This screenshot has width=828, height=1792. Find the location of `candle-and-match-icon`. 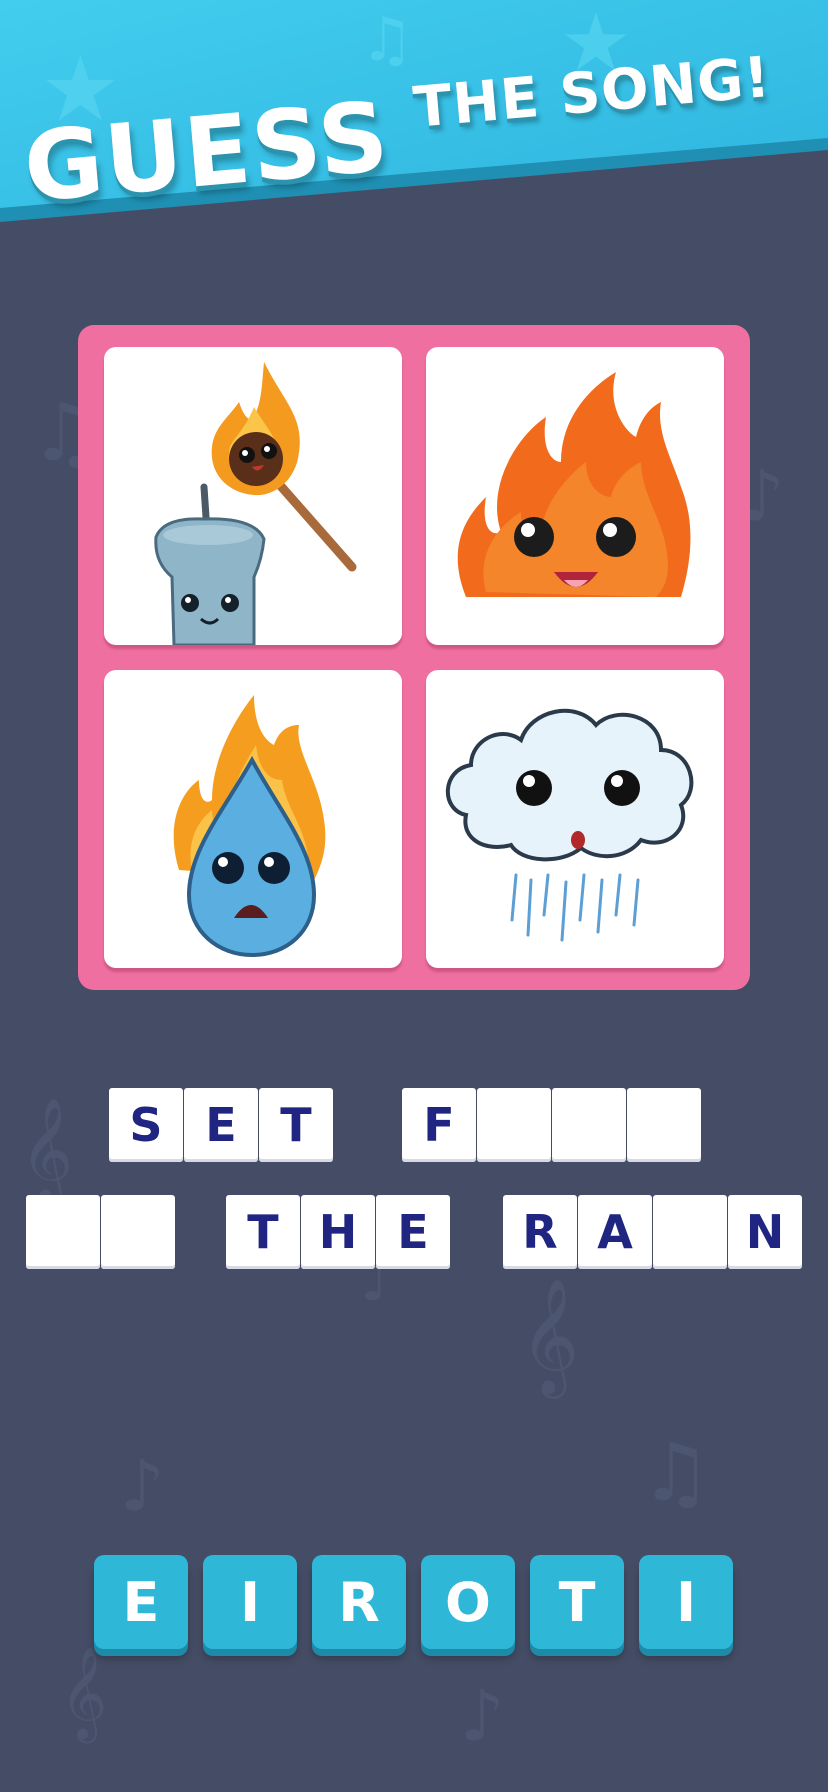

candle-and-match-icon is located at coordinates (255, 503).